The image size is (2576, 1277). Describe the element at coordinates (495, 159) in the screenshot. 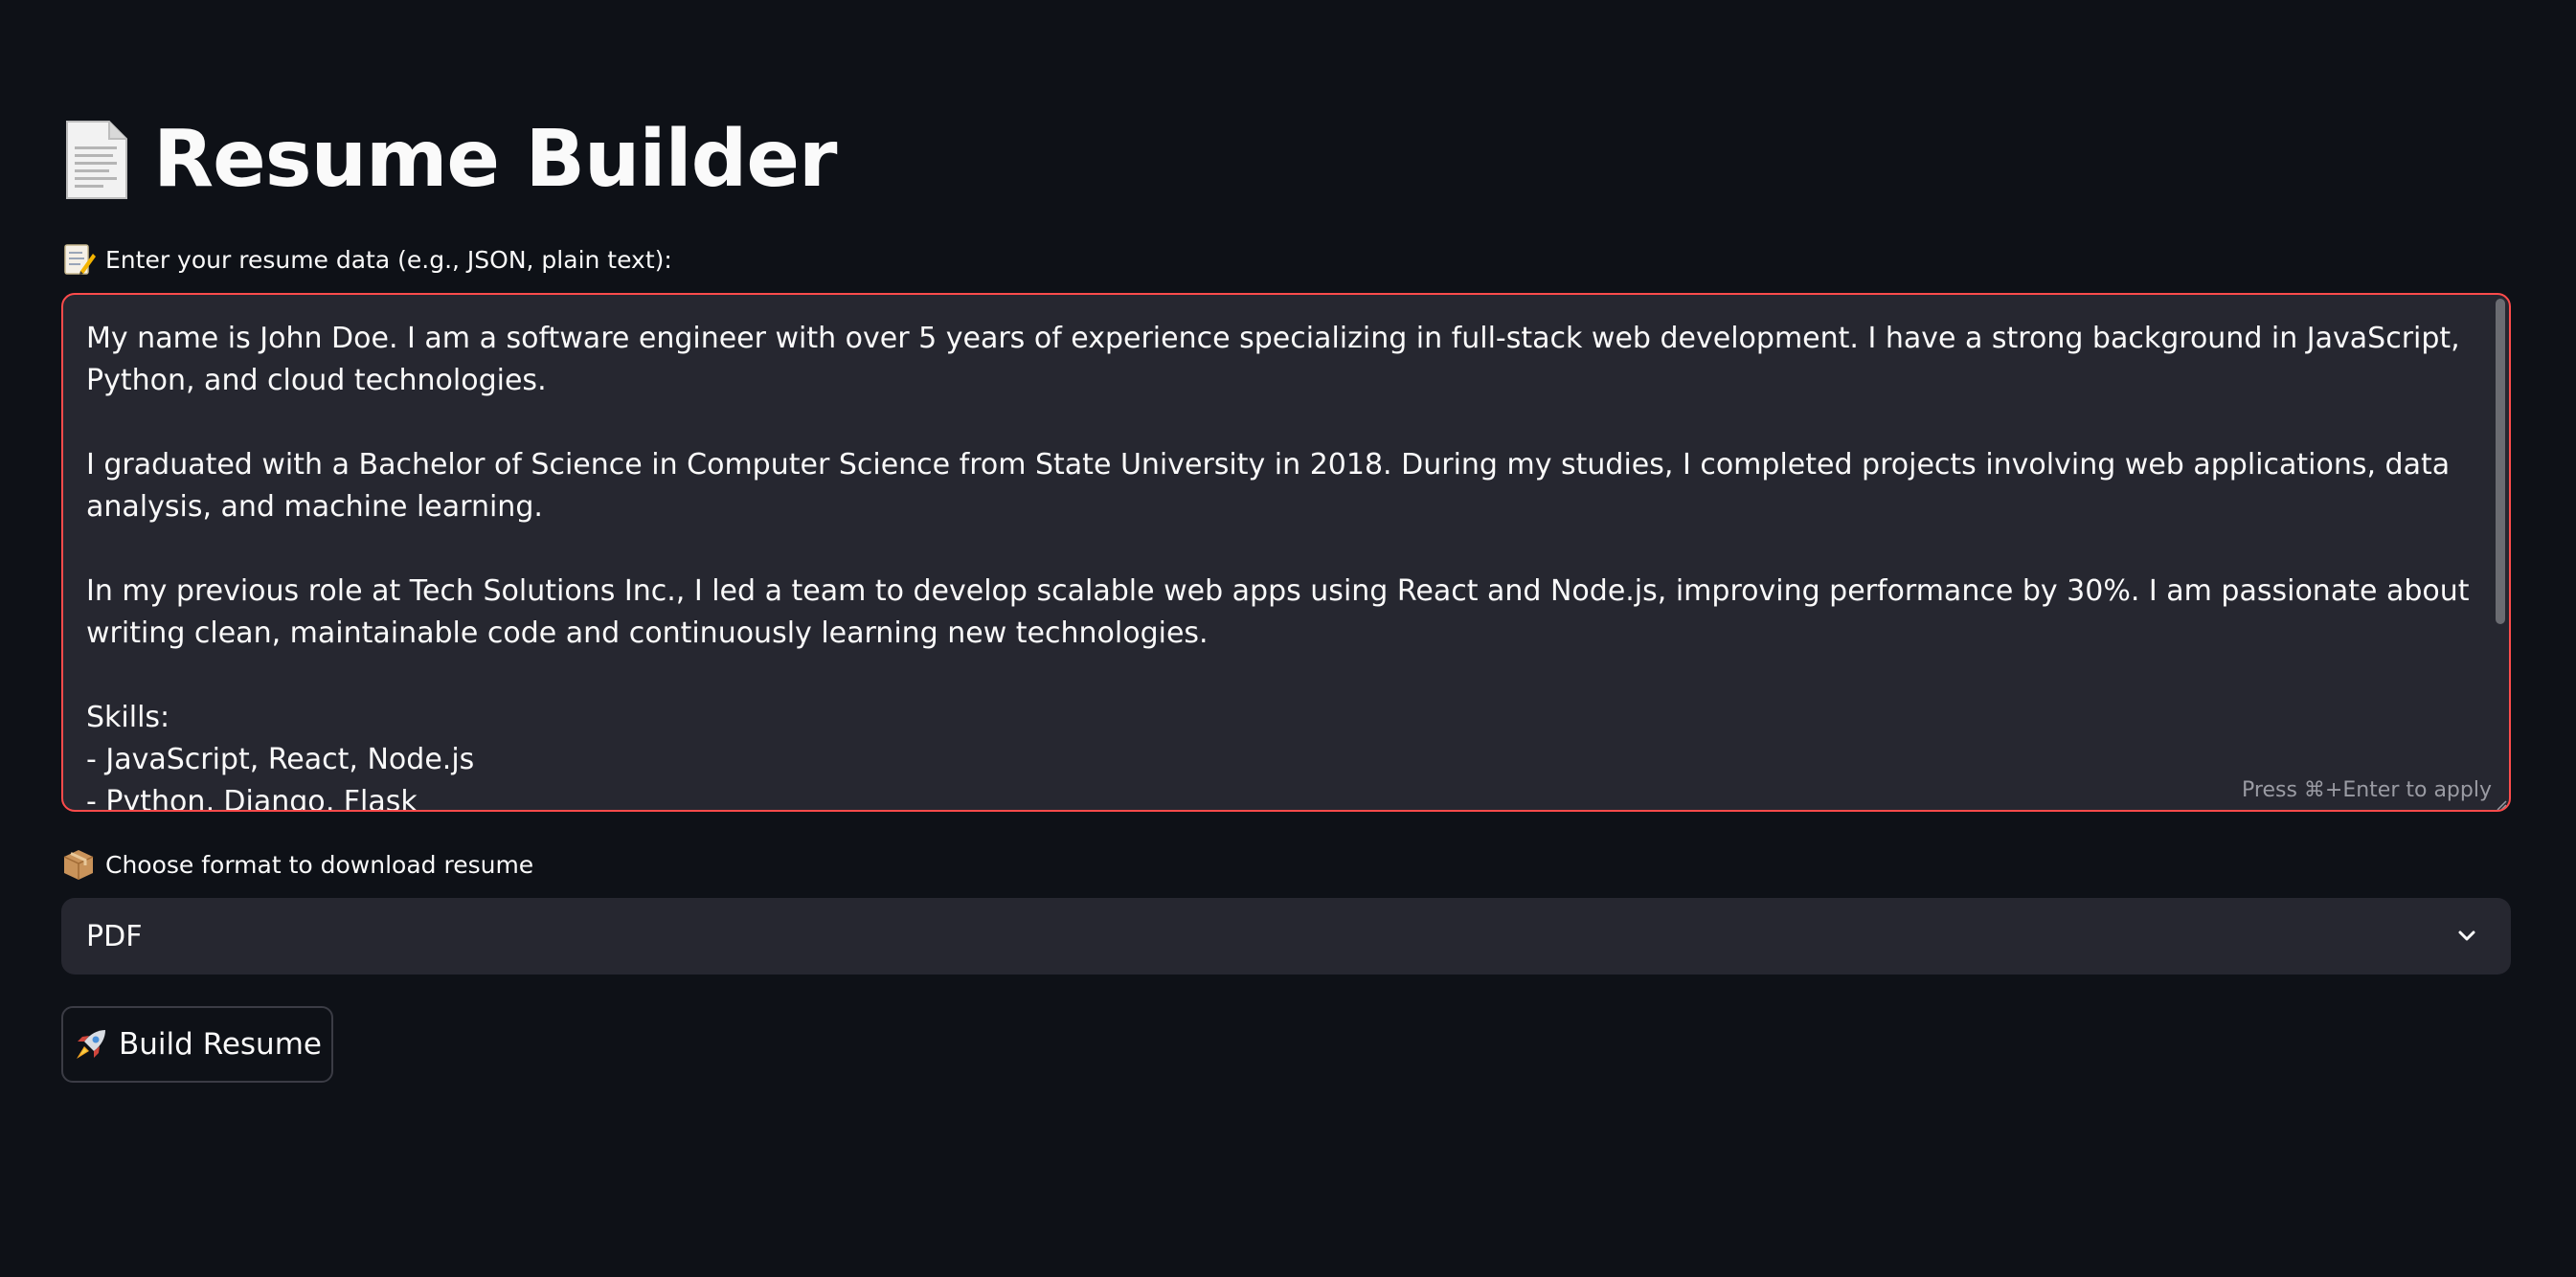

I see `page-title: Resume Builder` at that location.